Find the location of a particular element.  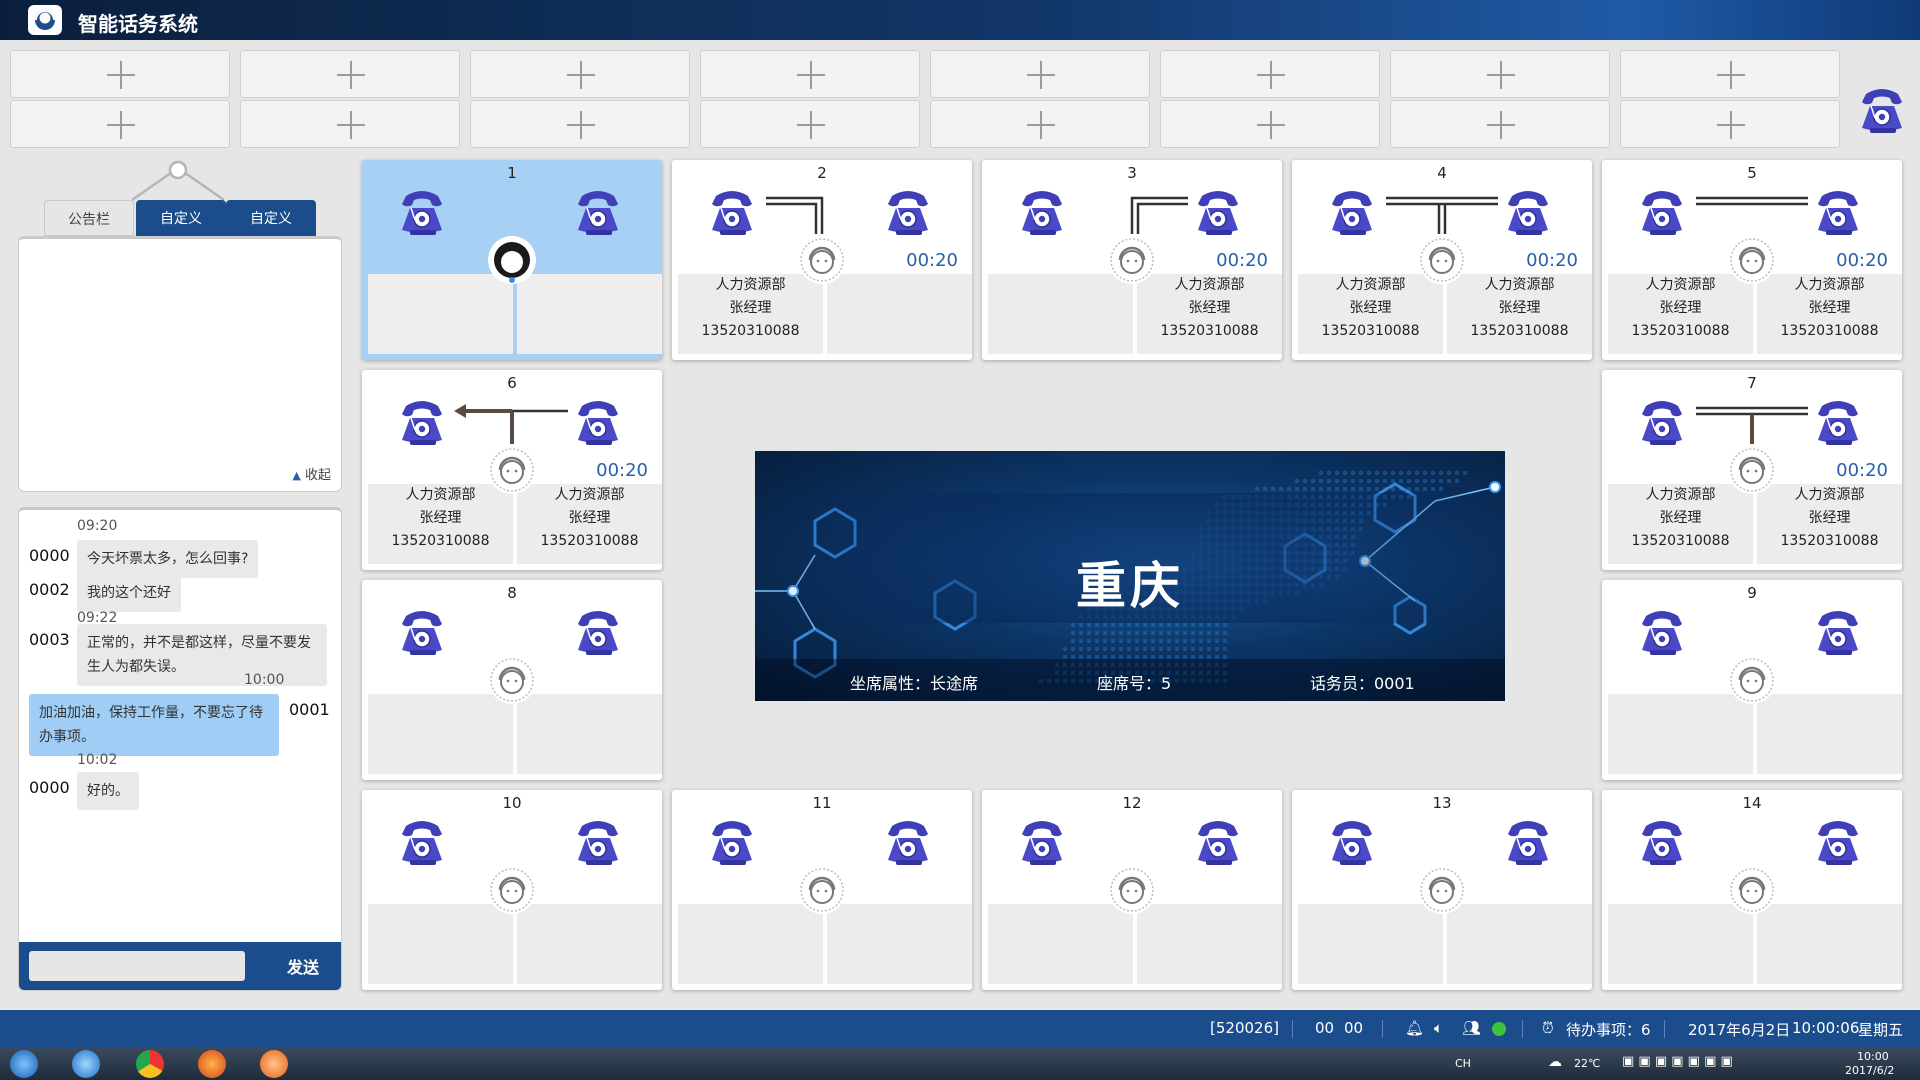

weather-icon: ☁︎ is located at coordinates (1555, 1062).